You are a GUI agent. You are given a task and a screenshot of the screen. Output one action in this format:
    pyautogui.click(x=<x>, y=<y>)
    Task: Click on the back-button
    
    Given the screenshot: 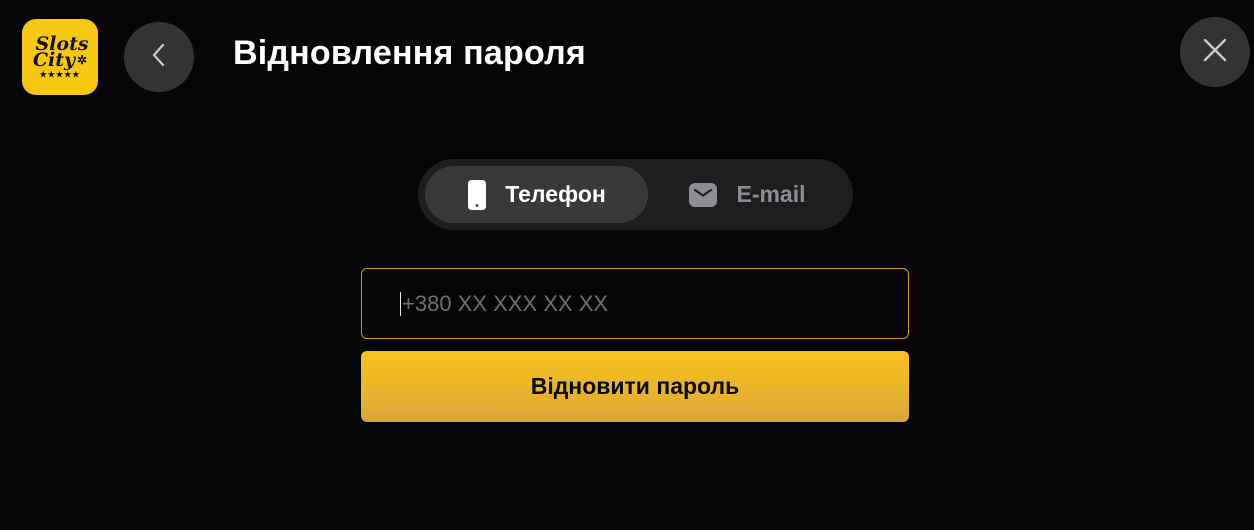 What is the action you would take?
    pyautogui.click(x=159, y=57)
    